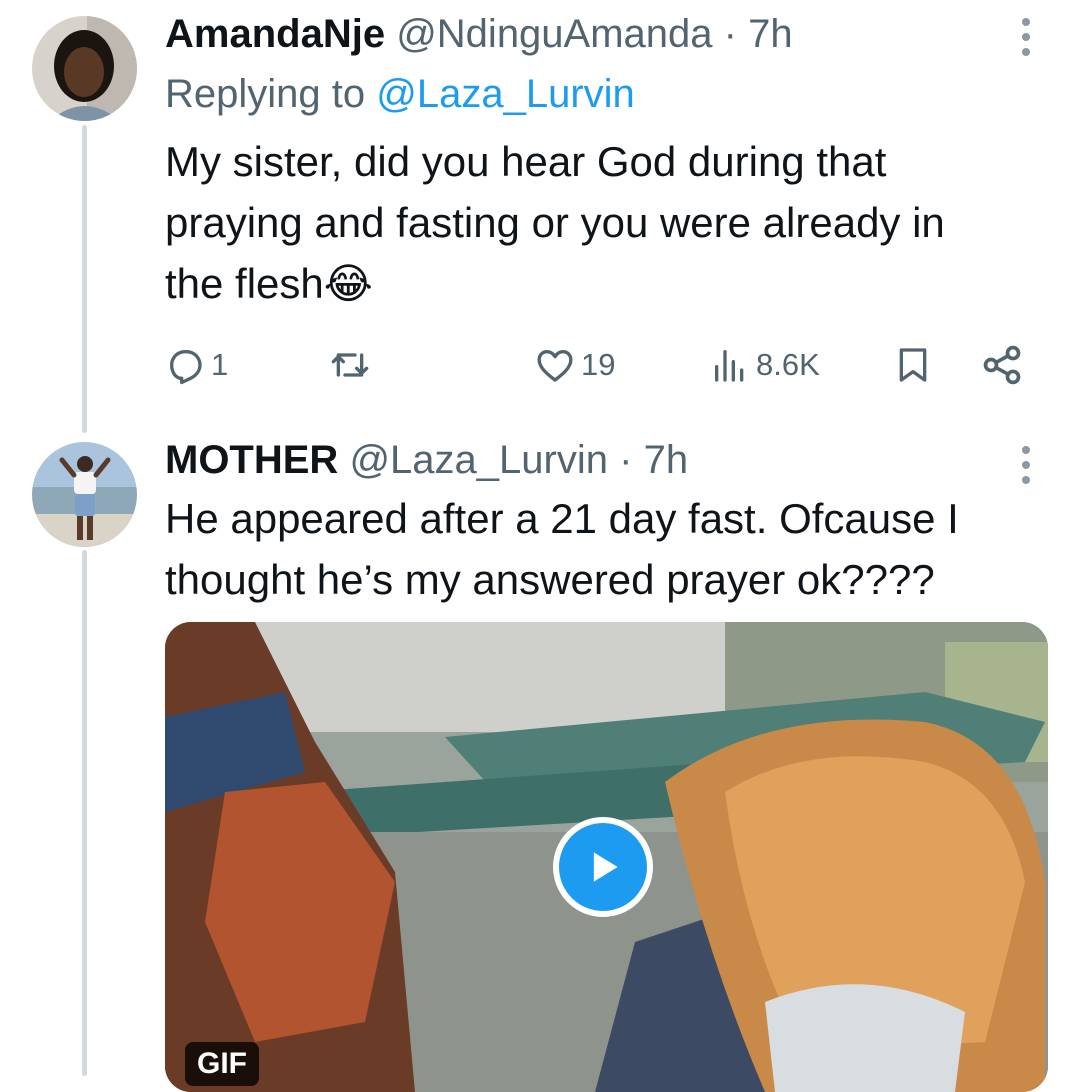 Image resolution: width=1080 pixels, height=1092 pixels. I want to click on share-icon, so click(1002, 365).